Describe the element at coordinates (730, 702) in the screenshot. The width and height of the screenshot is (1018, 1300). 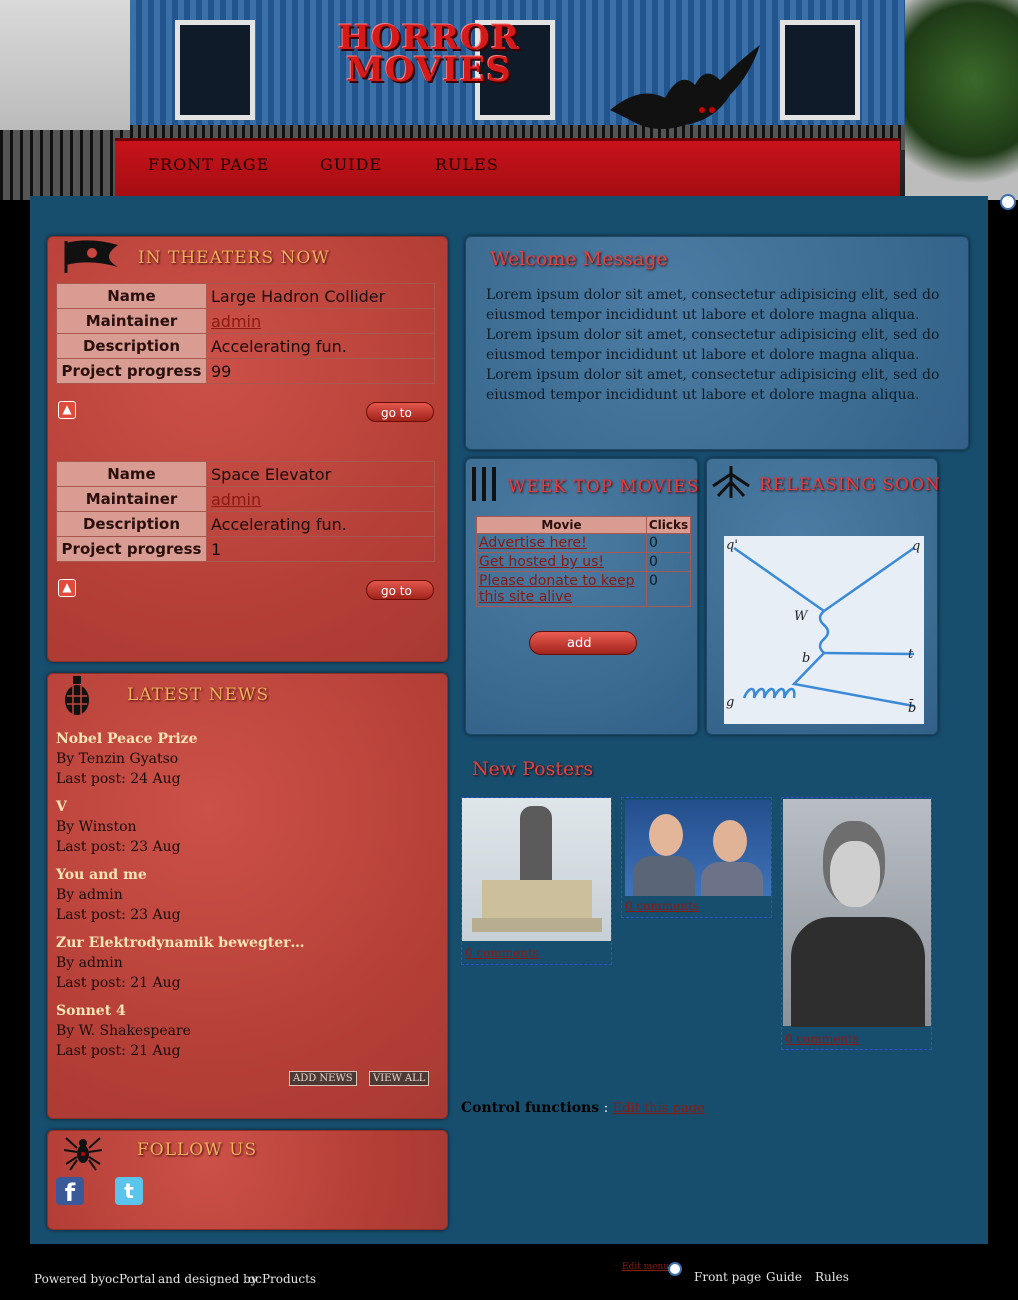
I see `label-g: g` at that location.